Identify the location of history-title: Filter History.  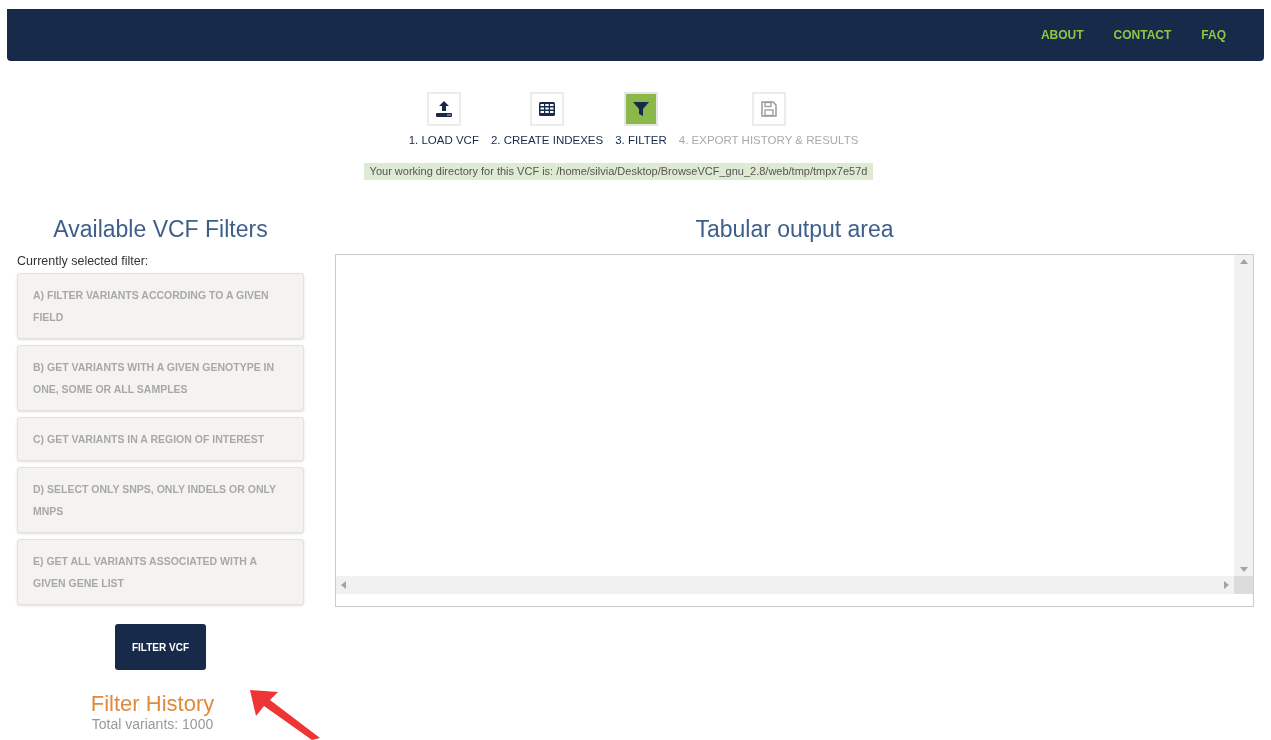
(152, 704).